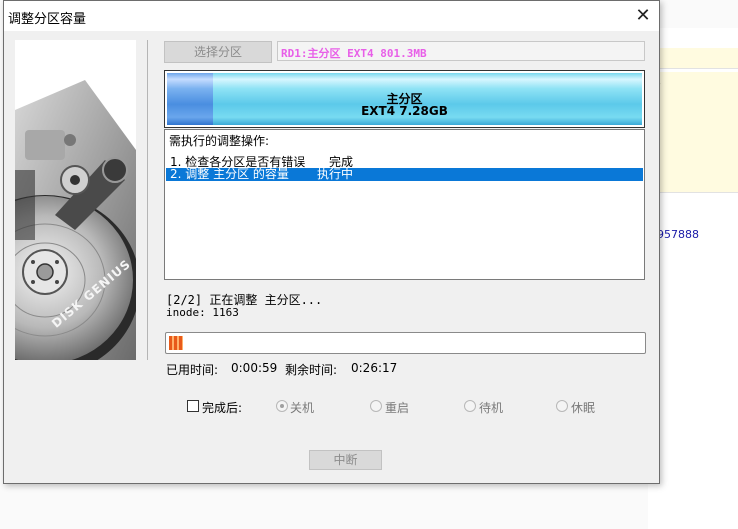 The height and width of the screenshot is (529, 738). What do you see at coordinates (562, 406) in the screenshot?
I see `radio-hibernate` at bounding box center [562, 406].